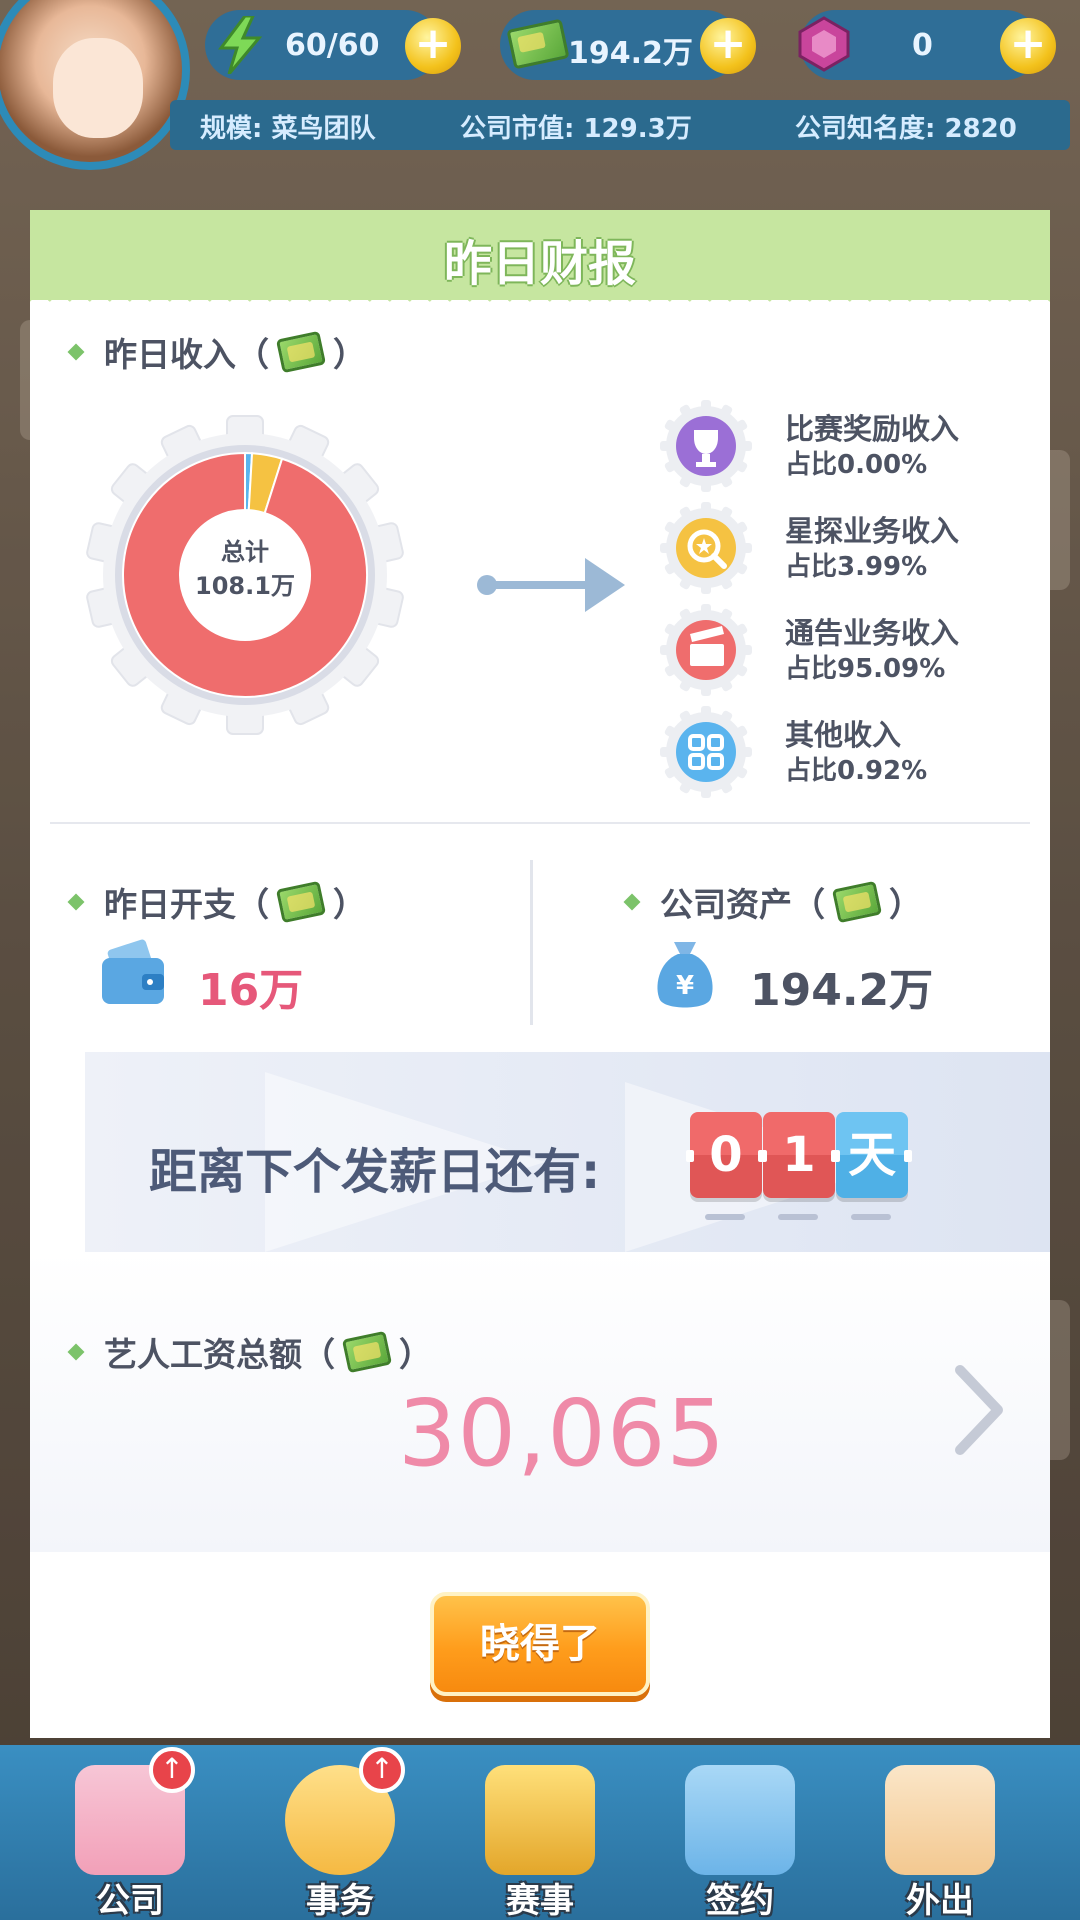  What do you see at coordinates (842, 990) in the screenshot?
I see `assets-value: 194.2万` at bounding box center [842, 990].